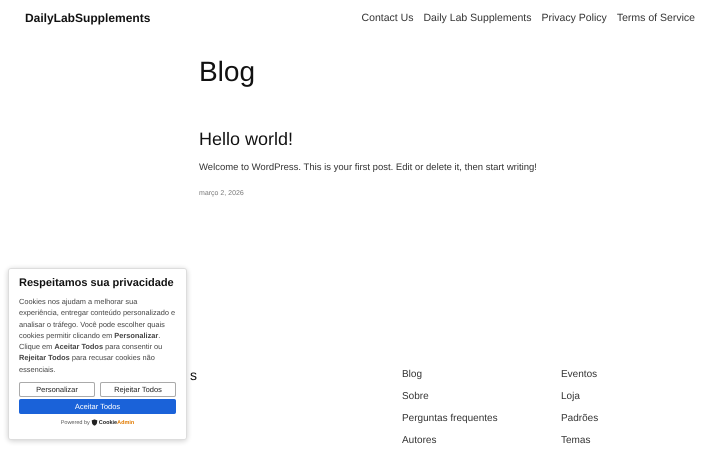  What do you see at coordinates (97, 283) in the screenshot?
I see `cookie-title: Respeitamos sua privacidade` at bounding box center [97, 283].